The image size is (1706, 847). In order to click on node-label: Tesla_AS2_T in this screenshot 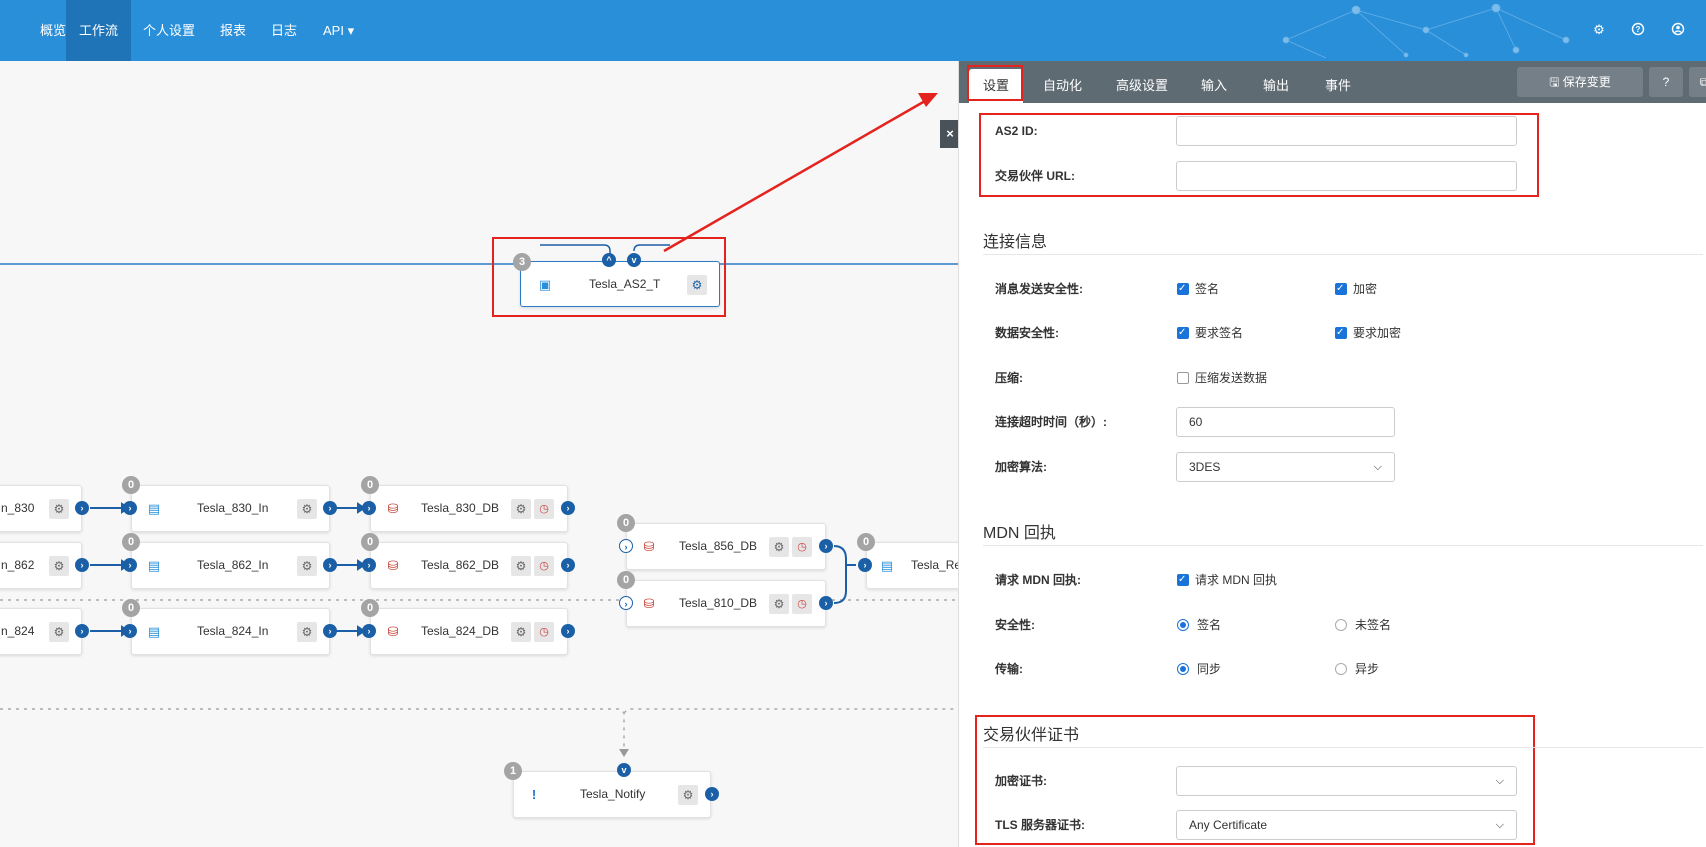, I will do `click(625, 284)`.